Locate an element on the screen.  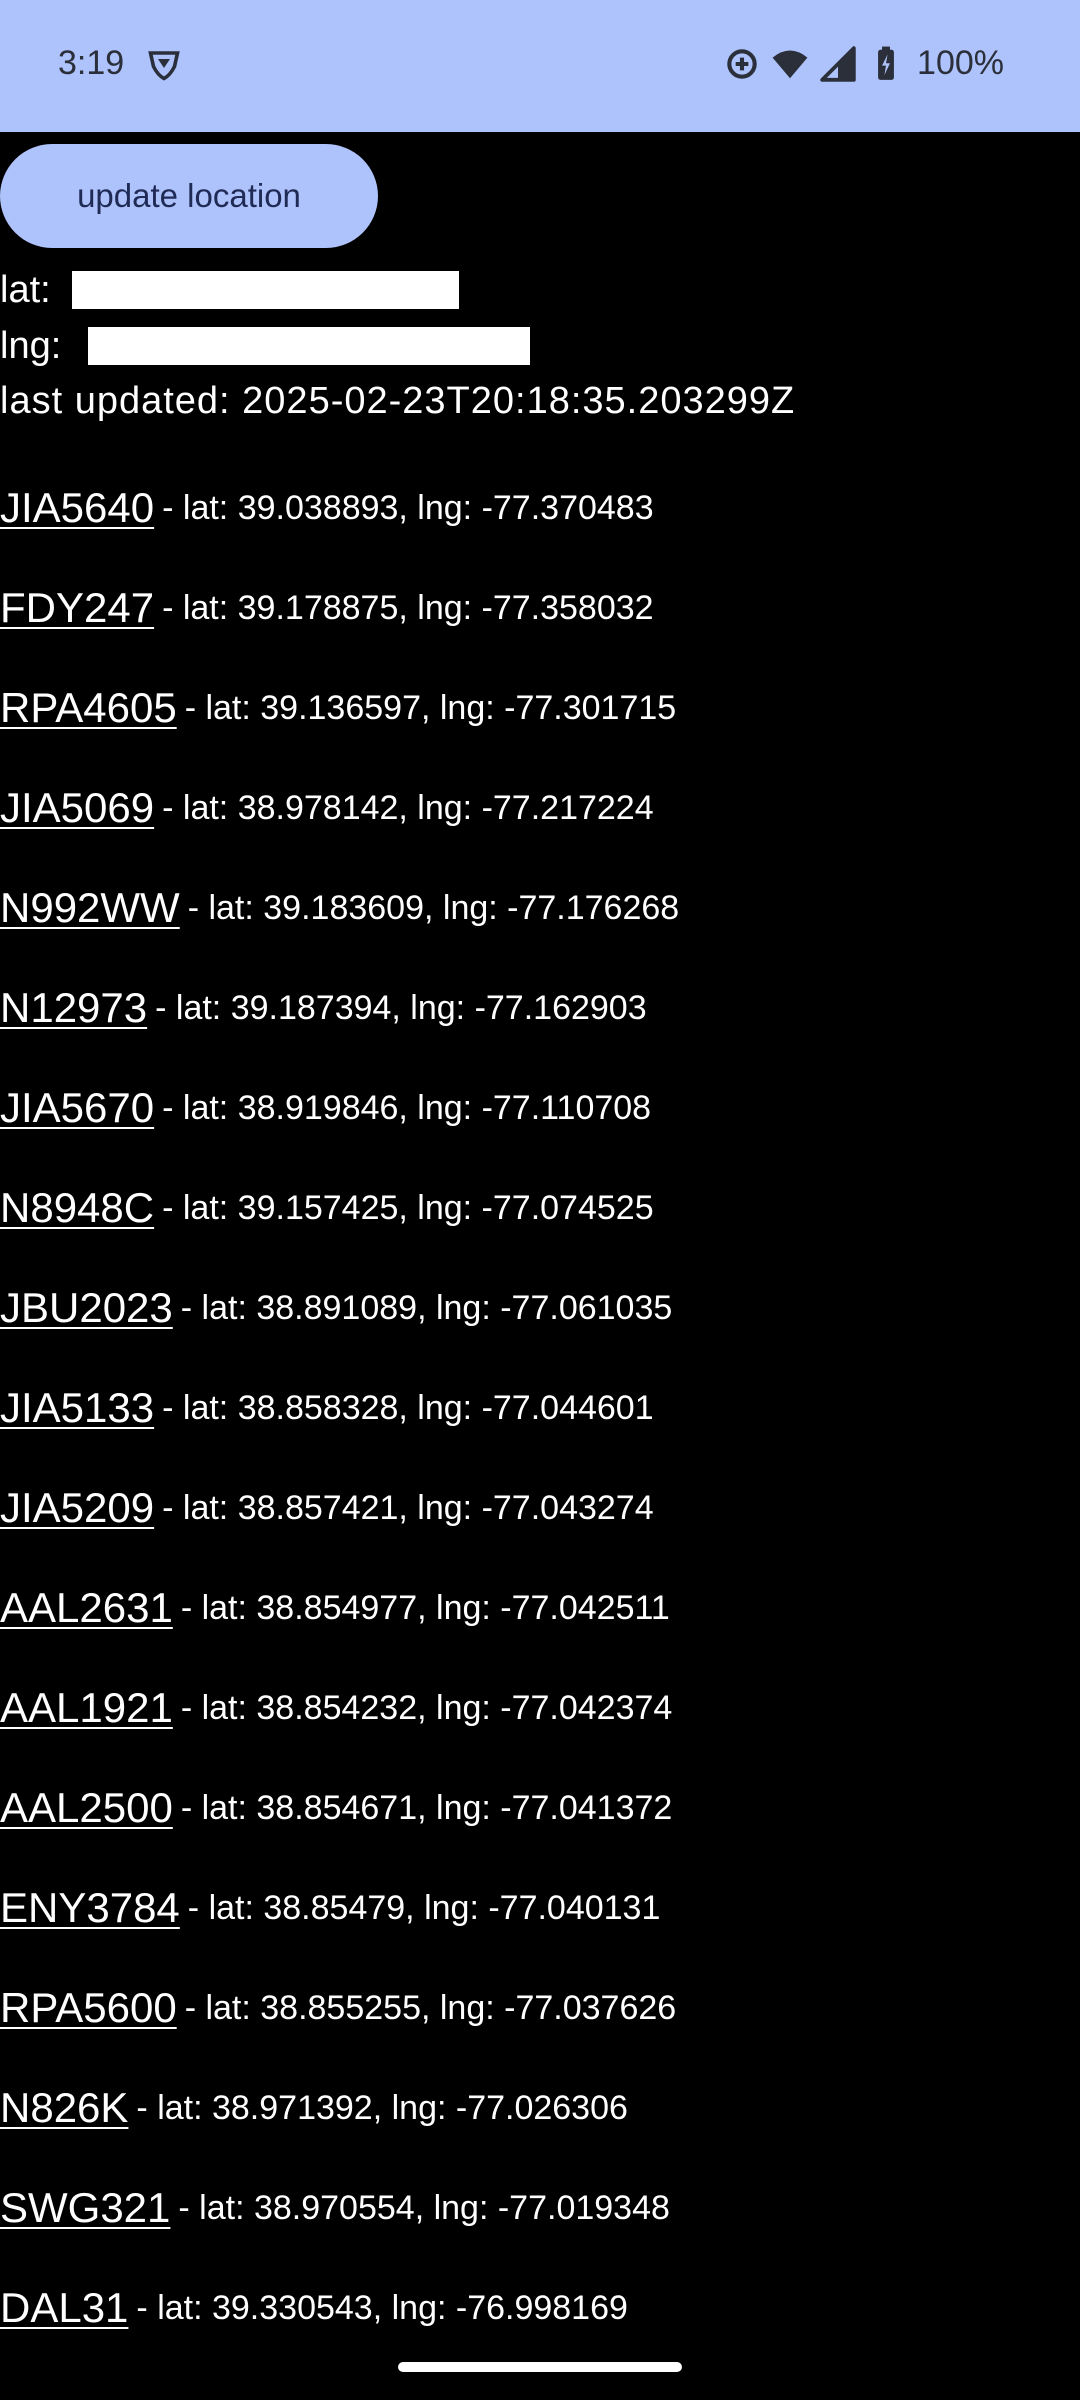
flight-callsign-link: N12973 is located at coordinates (73, 1008).